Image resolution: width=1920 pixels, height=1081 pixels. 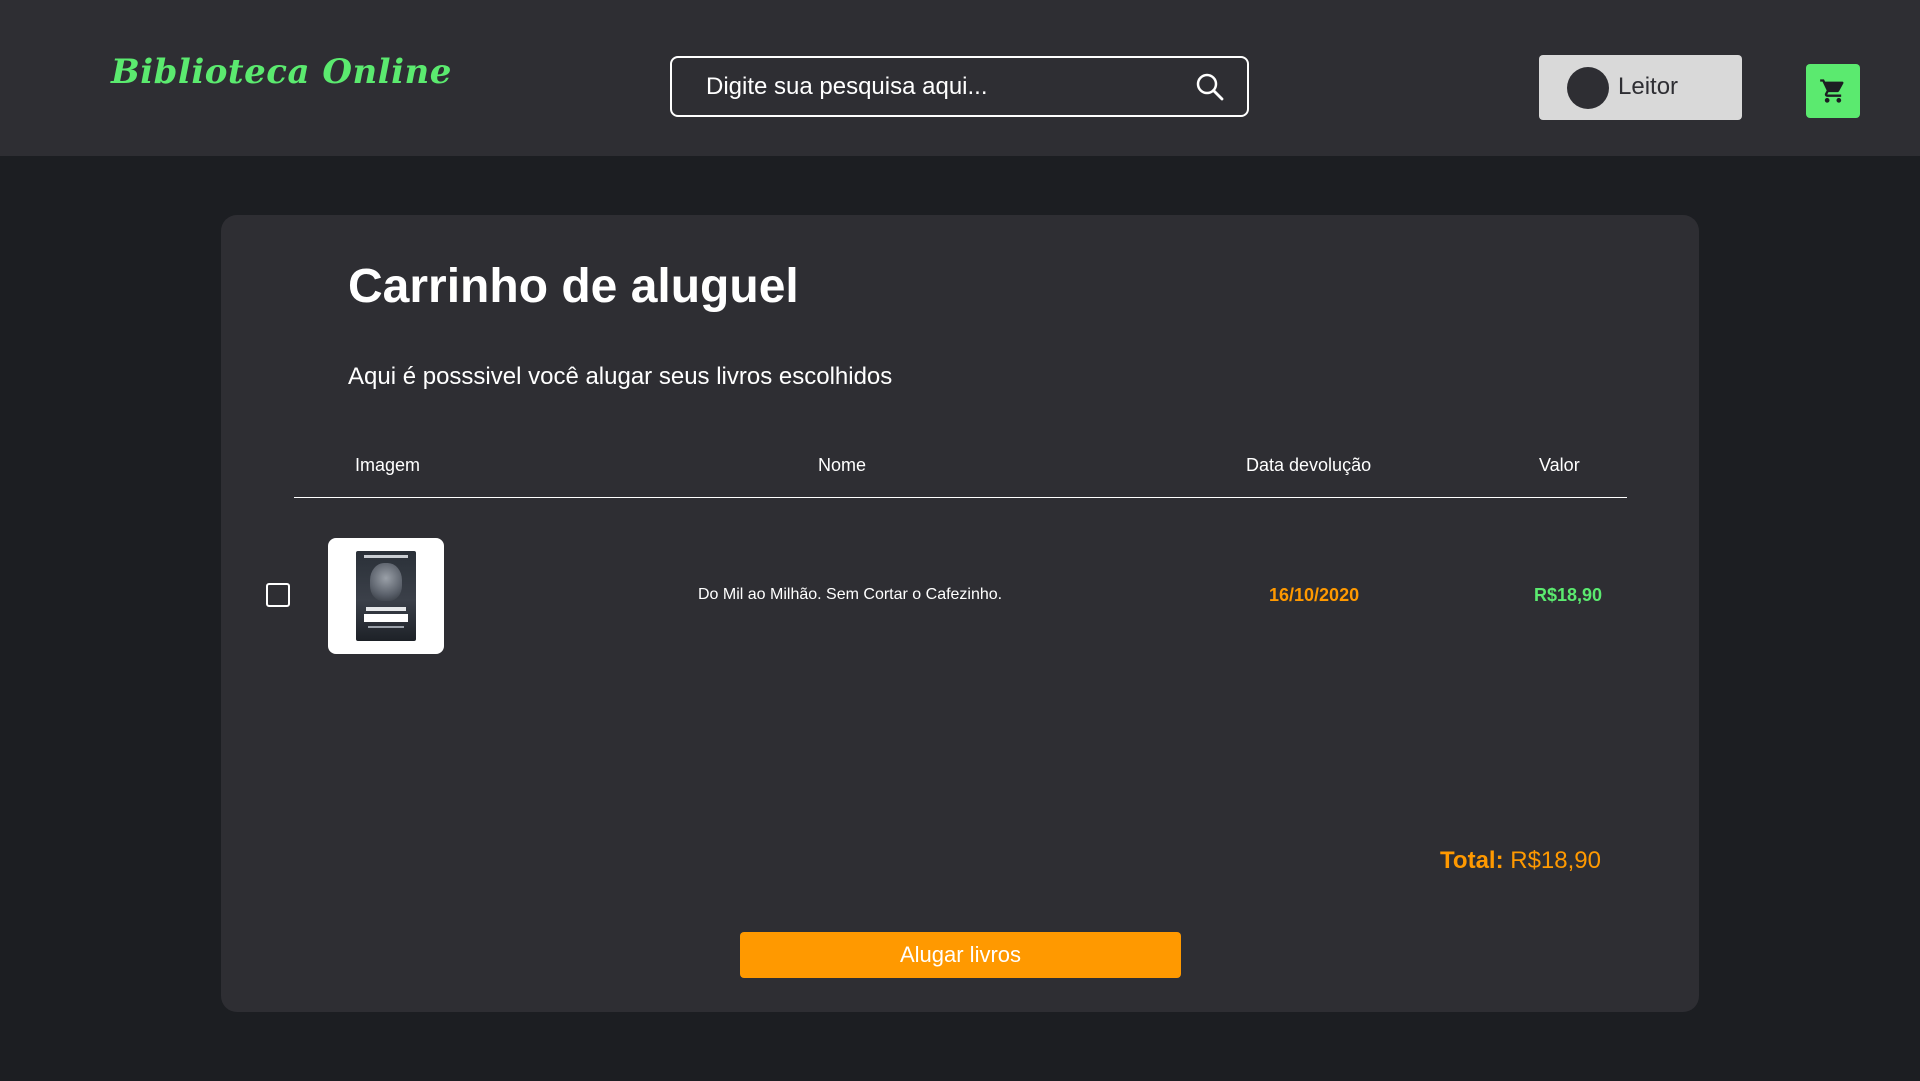 What do you see at coordinates (929, 86) in the screenshot?
I see `search-input` at bounding box center [929, 86].